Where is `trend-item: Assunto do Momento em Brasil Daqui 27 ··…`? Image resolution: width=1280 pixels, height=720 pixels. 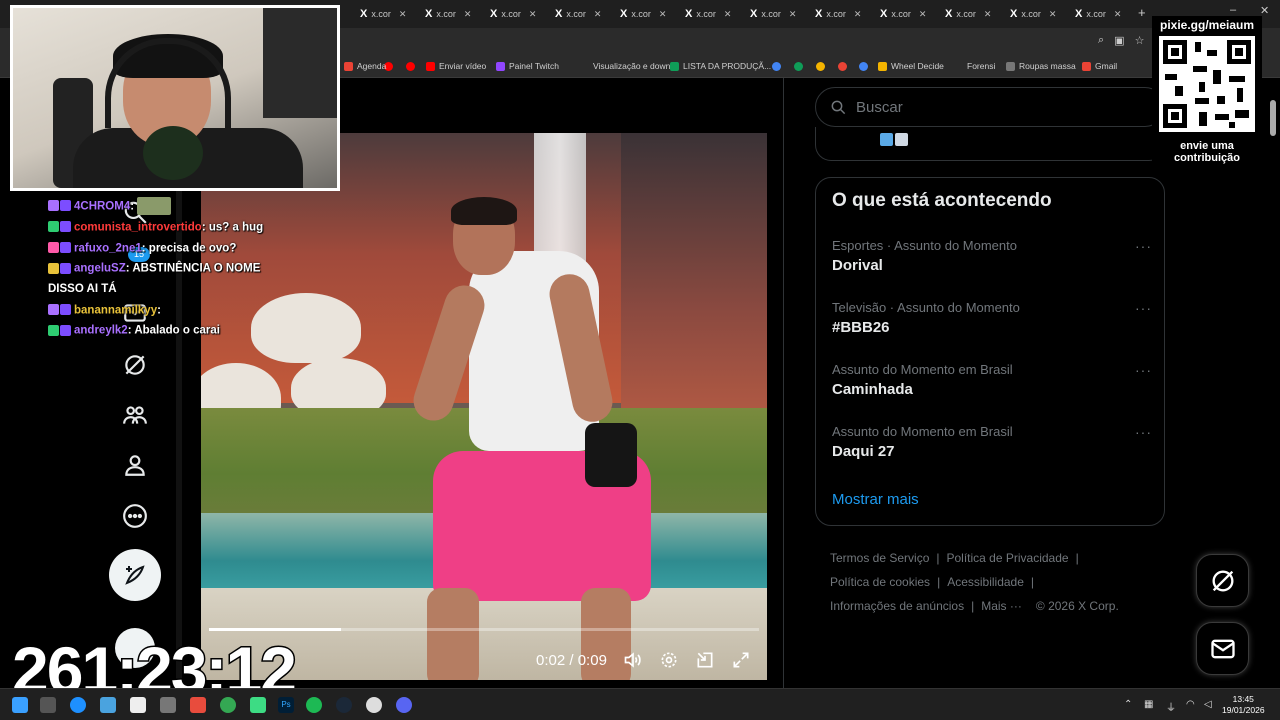 trend-item: Assunto do Momento em Brasil Daqui 27 ··… is located at coordinates (992, 449).